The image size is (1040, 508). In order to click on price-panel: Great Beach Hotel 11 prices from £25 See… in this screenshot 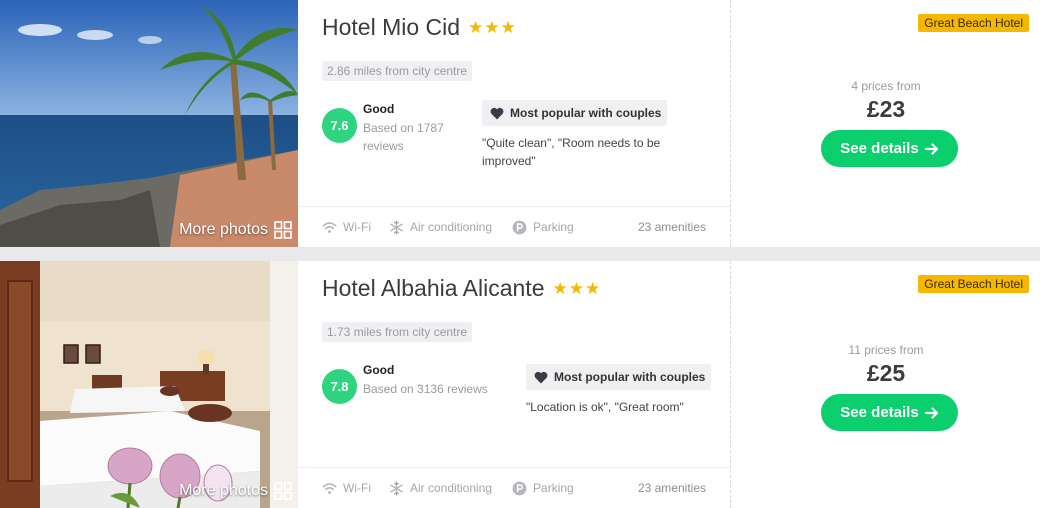, I will do `click(885, 384)`.